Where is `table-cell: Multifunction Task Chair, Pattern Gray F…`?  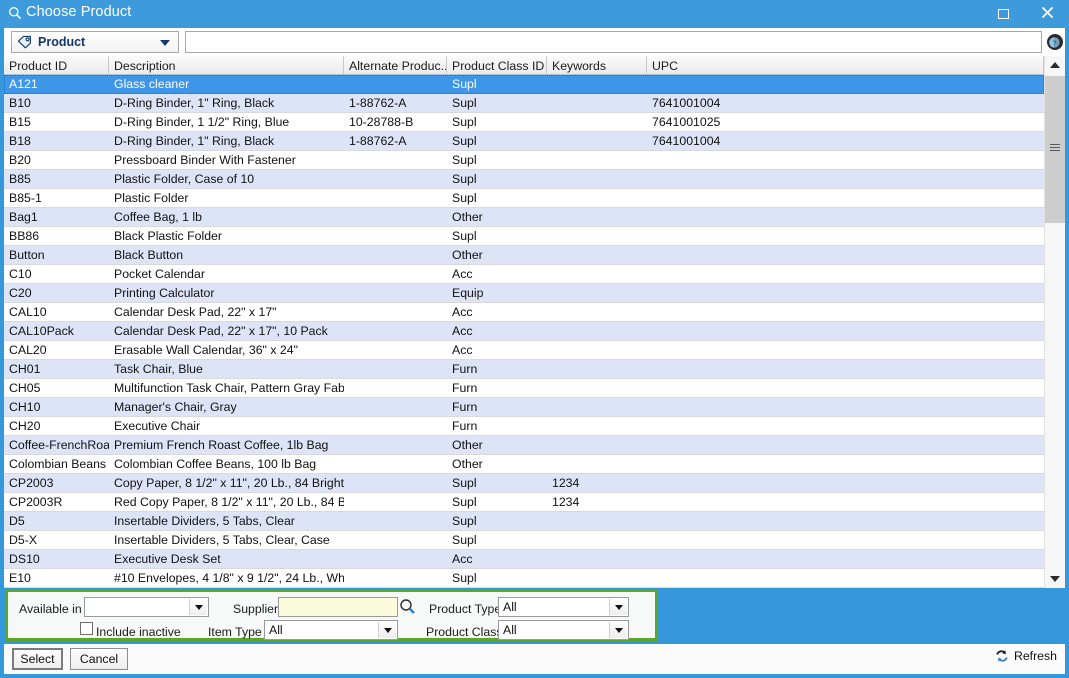 table-cell: Multifunction Task Chair, Pattern Gray F… is located at coordinates (229, 388).